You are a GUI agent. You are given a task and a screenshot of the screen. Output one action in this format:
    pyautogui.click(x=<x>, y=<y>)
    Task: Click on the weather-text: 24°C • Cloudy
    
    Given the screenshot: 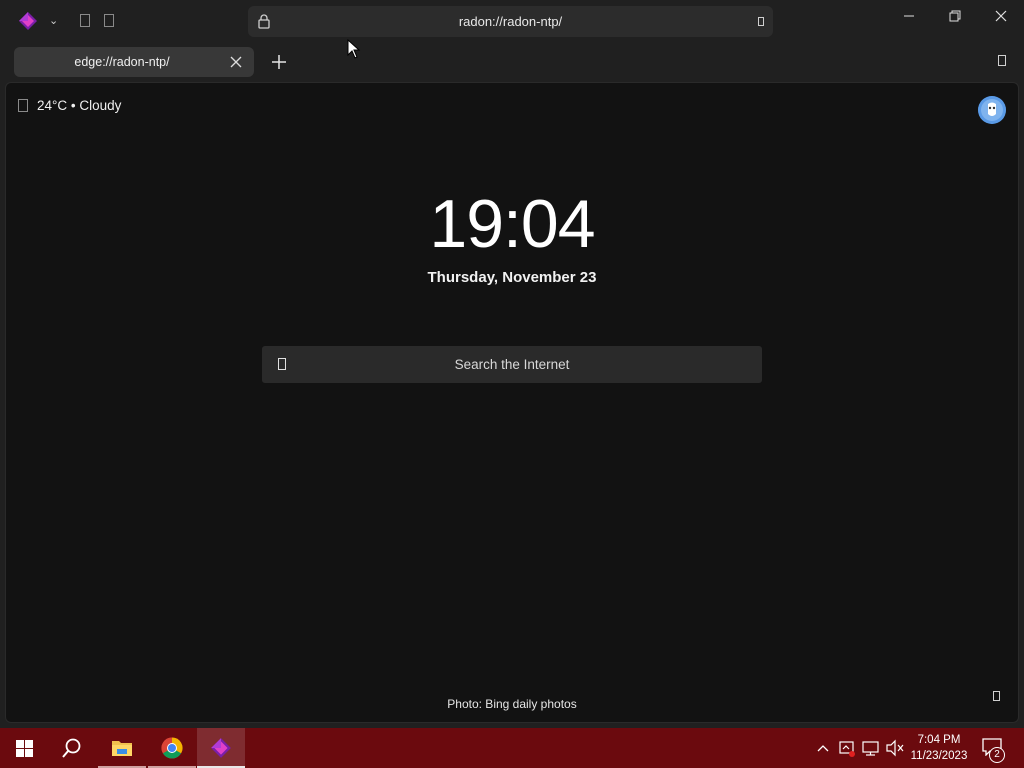 What is the action you would take?
    pyautogui.click(x=79, y=105)
    